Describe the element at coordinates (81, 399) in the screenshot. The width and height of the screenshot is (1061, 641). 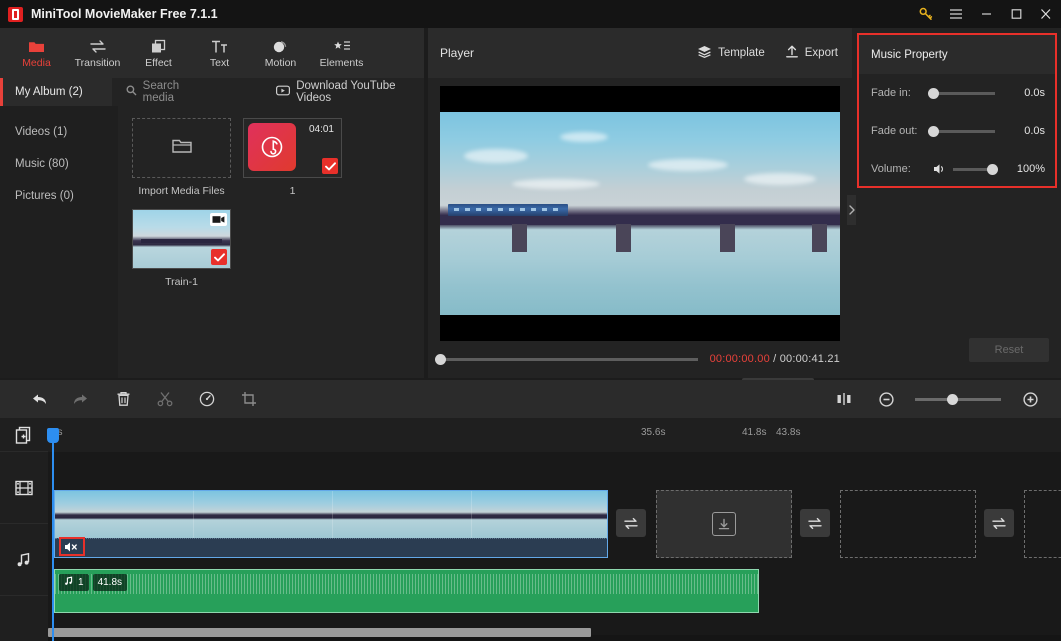
I see `redo-button` at that location.